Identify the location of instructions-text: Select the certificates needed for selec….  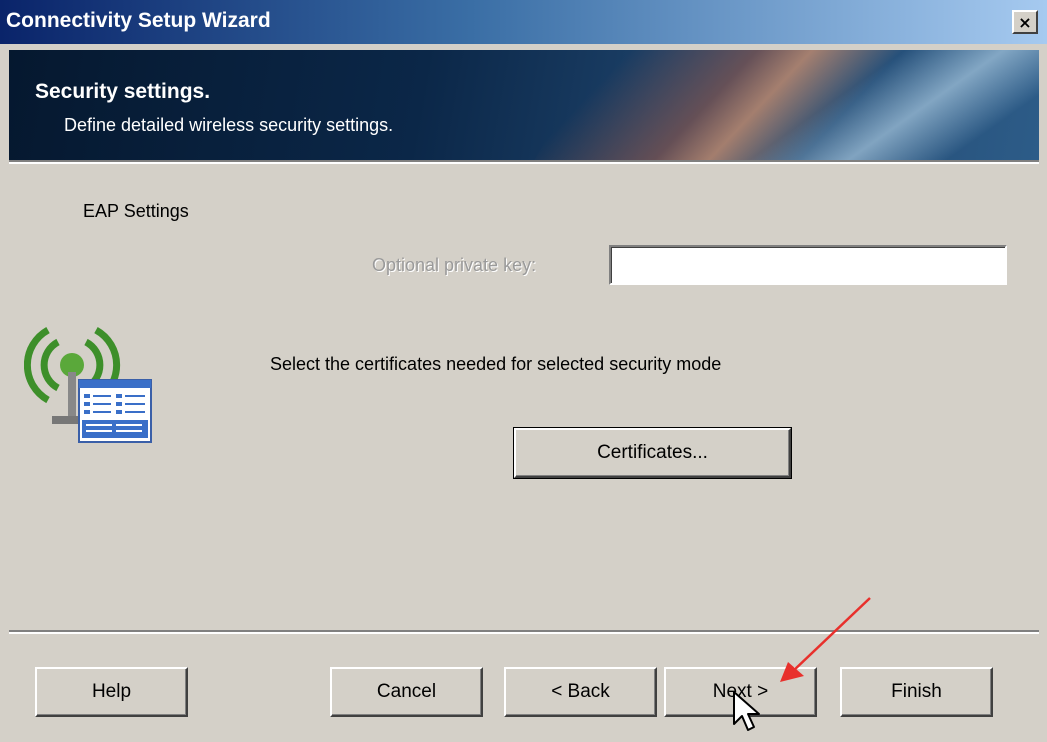
(496, 364).